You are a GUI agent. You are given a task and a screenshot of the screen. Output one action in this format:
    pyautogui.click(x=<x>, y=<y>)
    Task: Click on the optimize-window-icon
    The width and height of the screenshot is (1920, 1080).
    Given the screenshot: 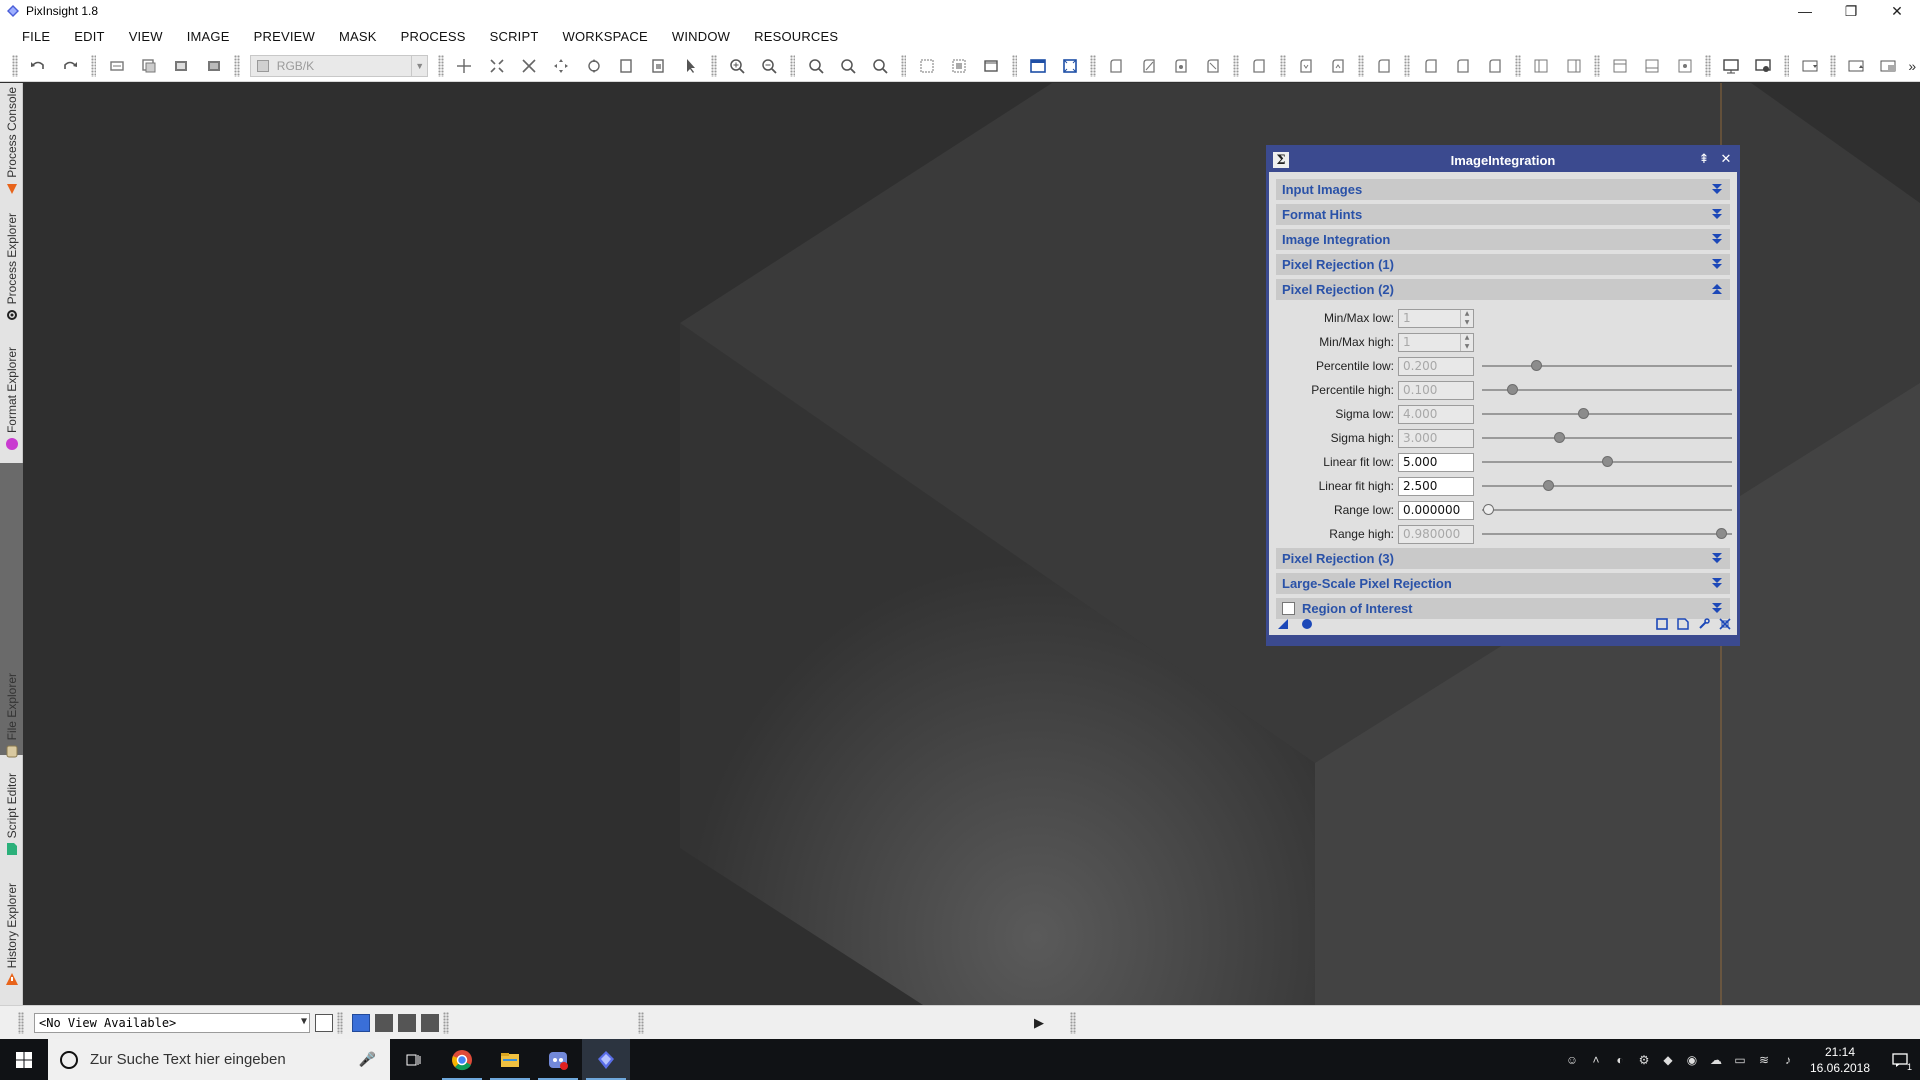 What is the action you would take?
    pyautogui.click(x=959, y=66)
    